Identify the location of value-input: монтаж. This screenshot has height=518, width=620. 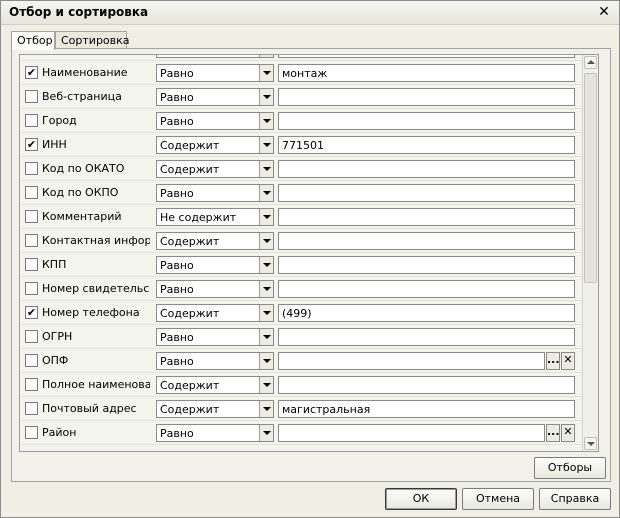
(426, 73).